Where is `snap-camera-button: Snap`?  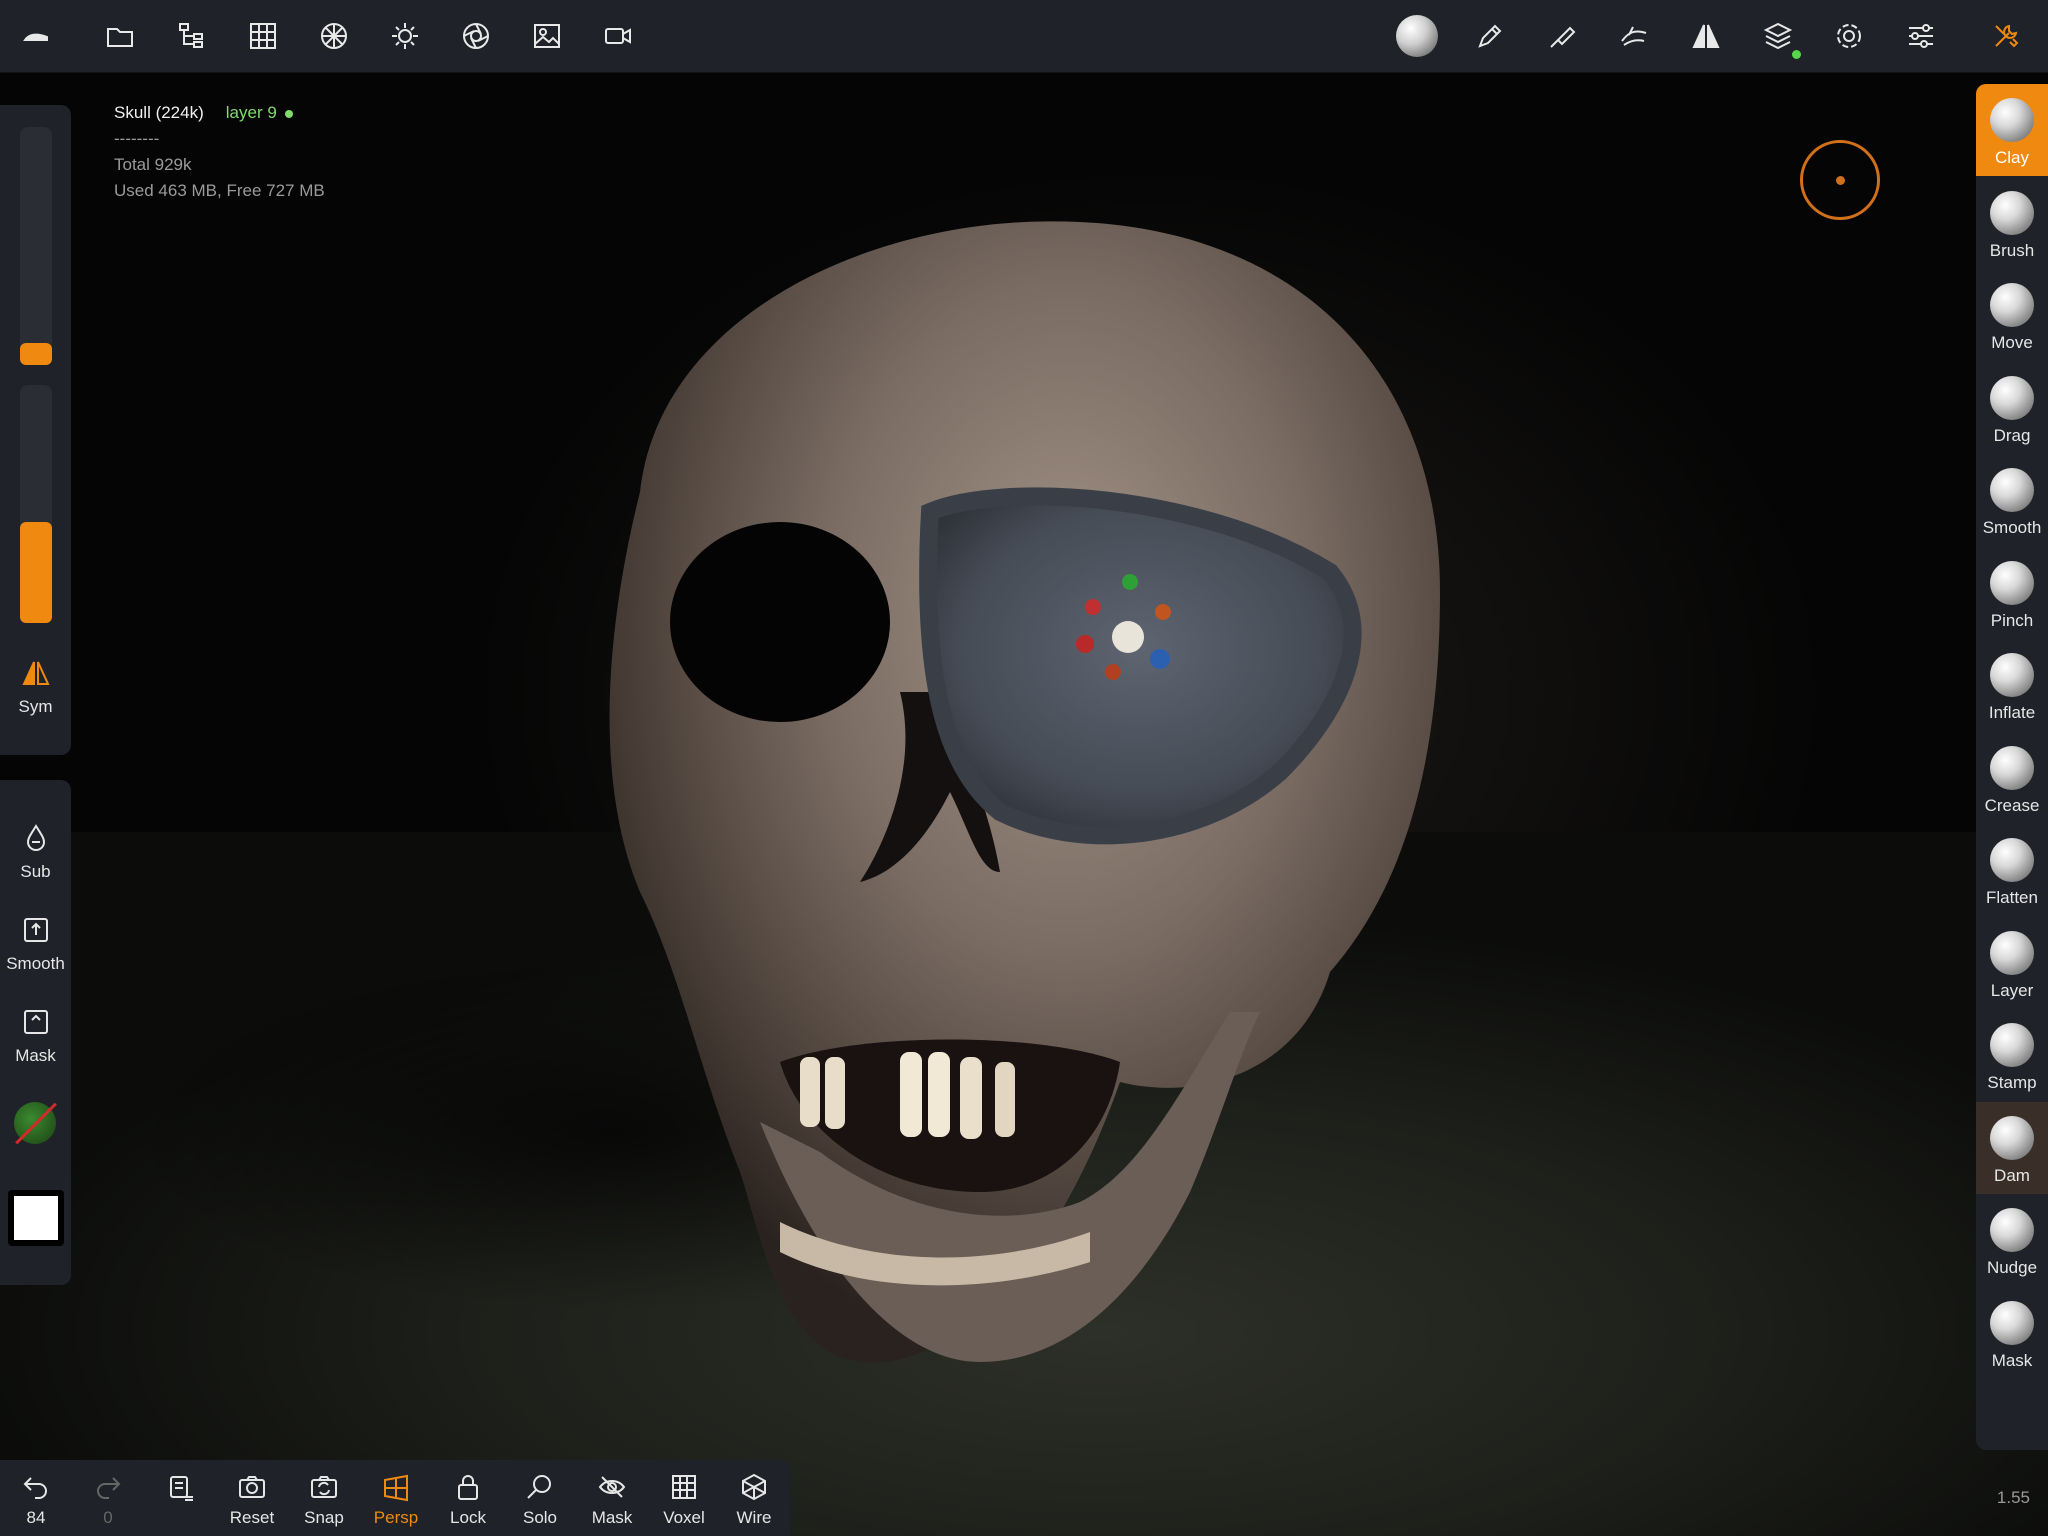
snap-camera-button: Snap is located at coordinates (324, 1499).